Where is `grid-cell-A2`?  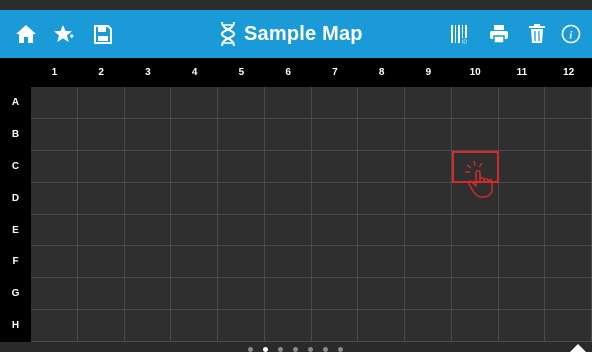 grid-cell-A2 is located at coordinates (101, 103).